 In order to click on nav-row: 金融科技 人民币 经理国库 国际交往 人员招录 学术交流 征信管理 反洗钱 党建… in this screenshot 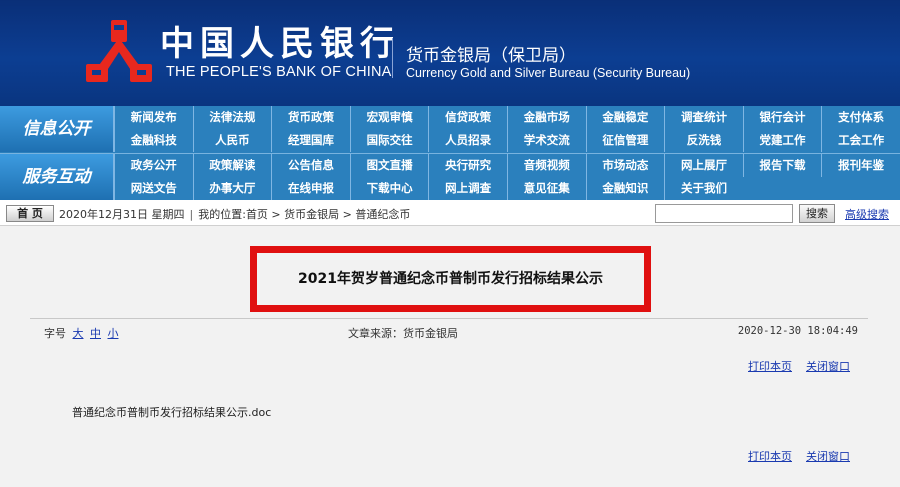, I will do `click(507, 140)`.